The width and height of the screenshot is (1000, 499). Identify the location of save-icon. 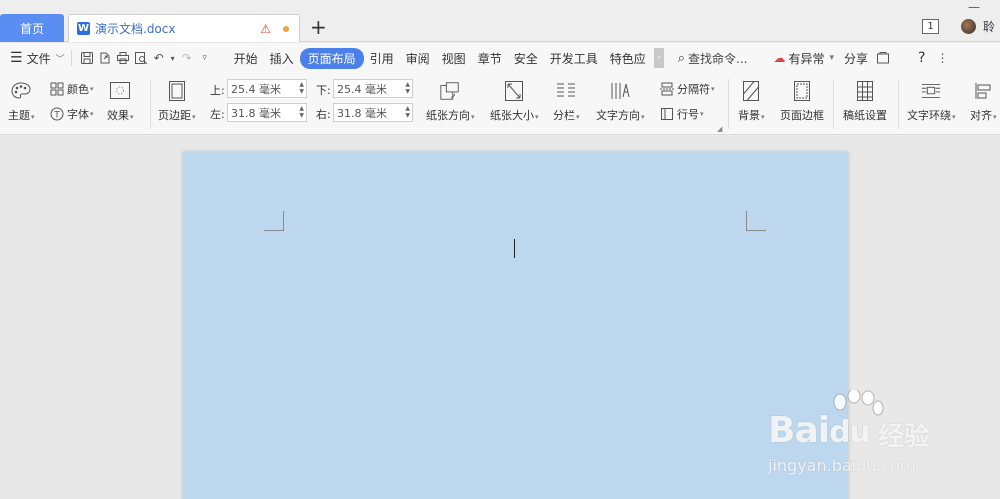
(87, 58).